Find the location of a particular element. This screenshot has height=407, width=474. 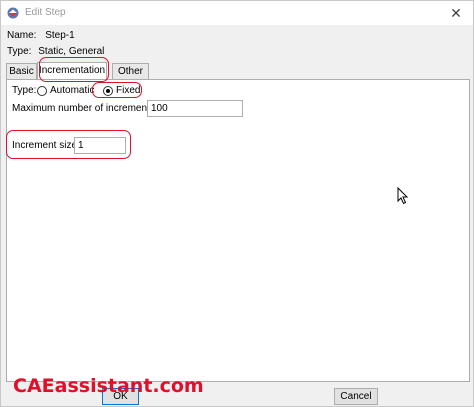

max-increments-input: 100 is located at coordinates (195, 108).